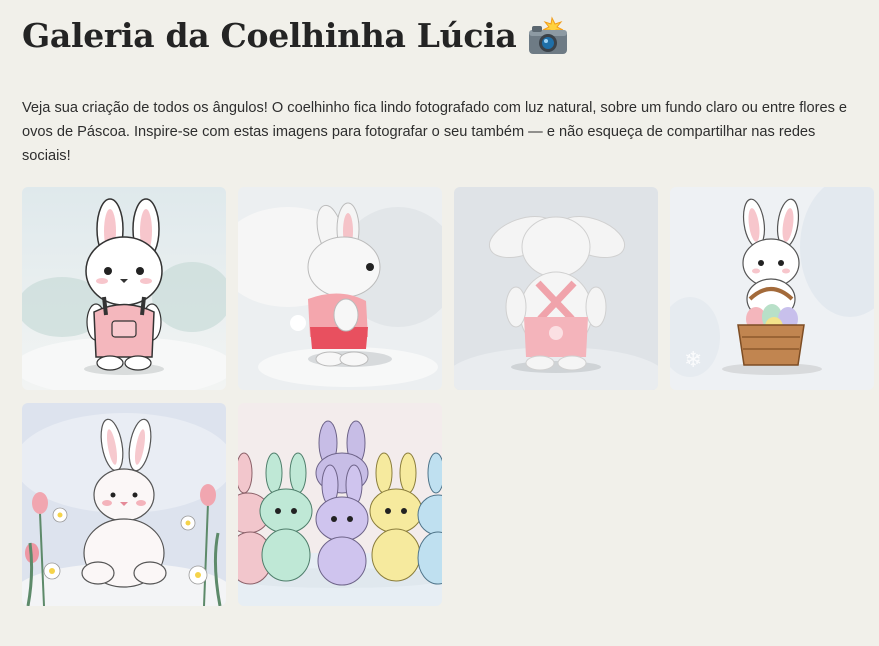 The height and width of the screenshot is (646, 879). I want to click on camera-flash-icon, so click(548, 36).